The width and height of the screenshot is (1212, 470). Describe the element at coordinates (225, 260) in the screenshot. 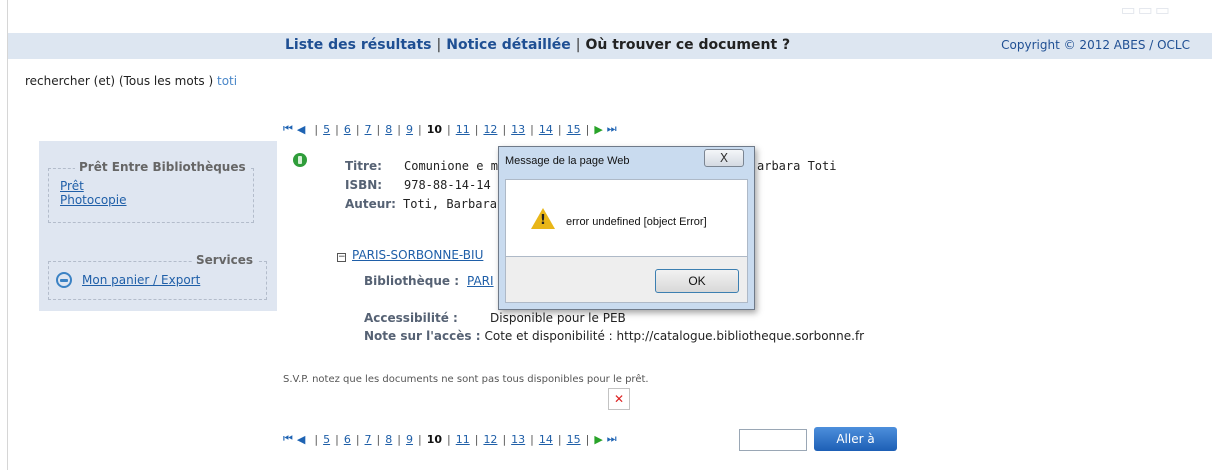

I see `services-title: Services` at that location.